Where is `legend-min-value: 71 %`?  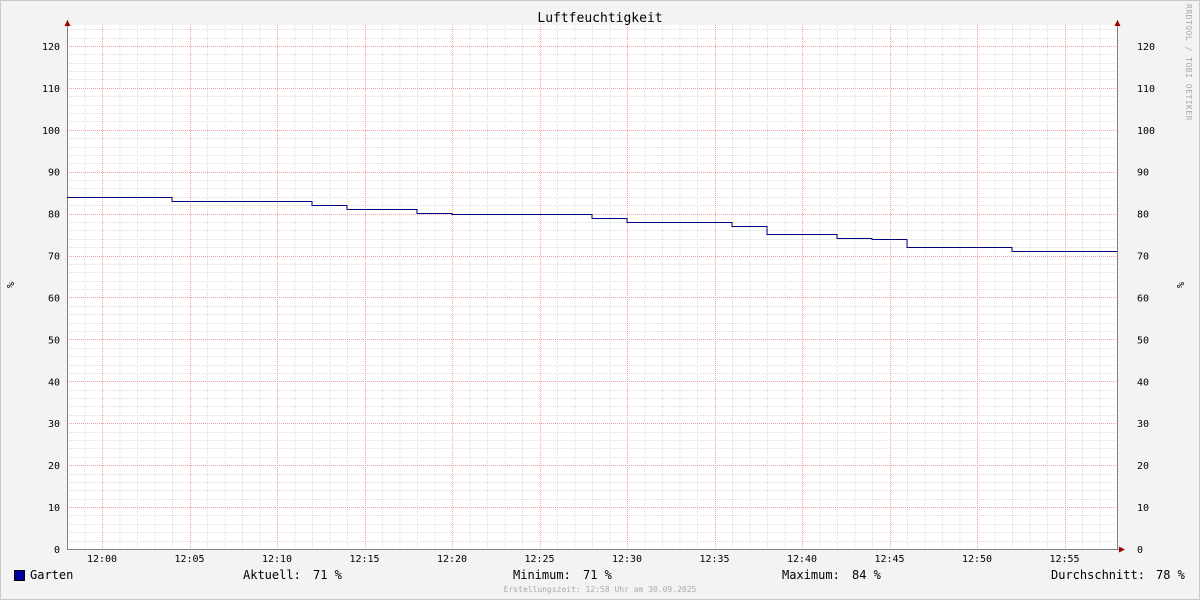 legend-min-value: 71 % is located at coordinates (597, 575).